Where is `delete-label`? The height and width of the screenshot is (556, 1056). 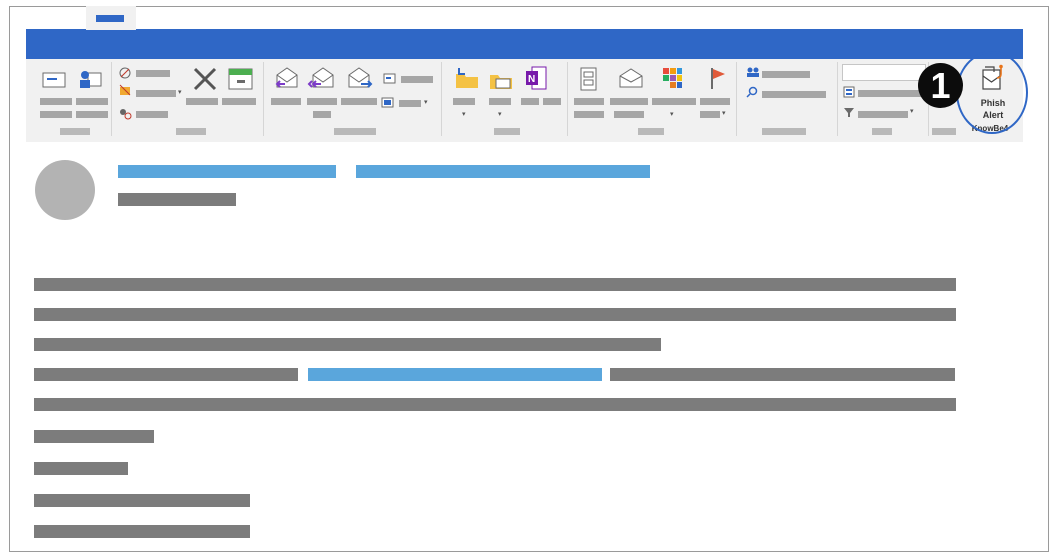
delete-label is located at coordinates (202, 101).